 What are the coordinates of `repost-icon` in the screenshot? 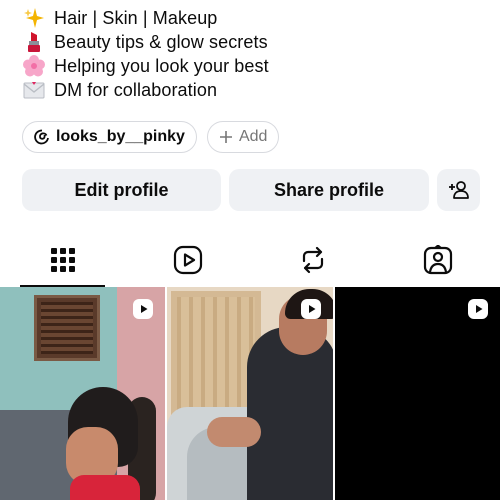 It's located at (312, 259).